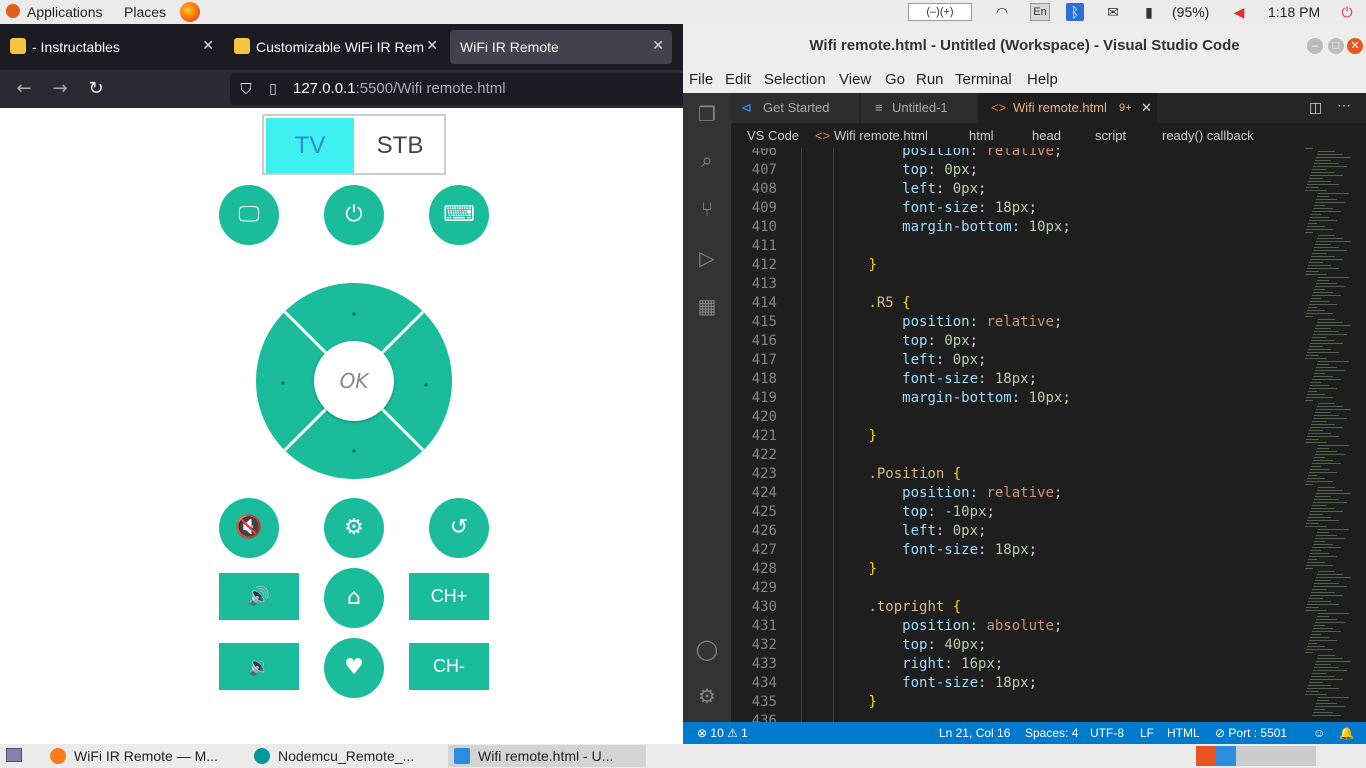  Describe the element at coordinates (1296, 756) in the screenshot. I see `workspace-4-icon` at that location.